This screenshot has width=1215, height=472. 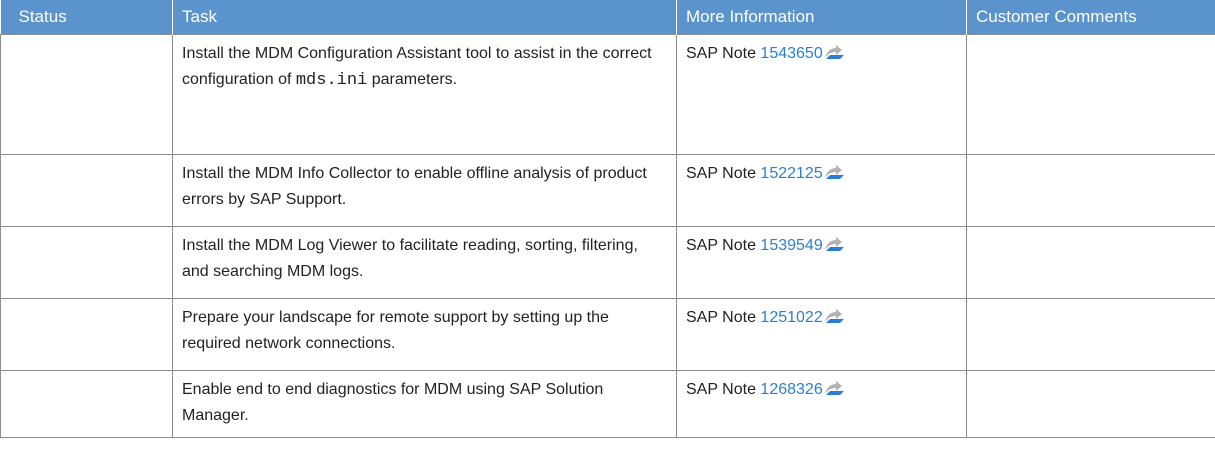 What do you see at coordinates (821, 190) in the screenshot?
I see `more-info-cell: SAP Note 1522125` at bounding box center [821, 190].